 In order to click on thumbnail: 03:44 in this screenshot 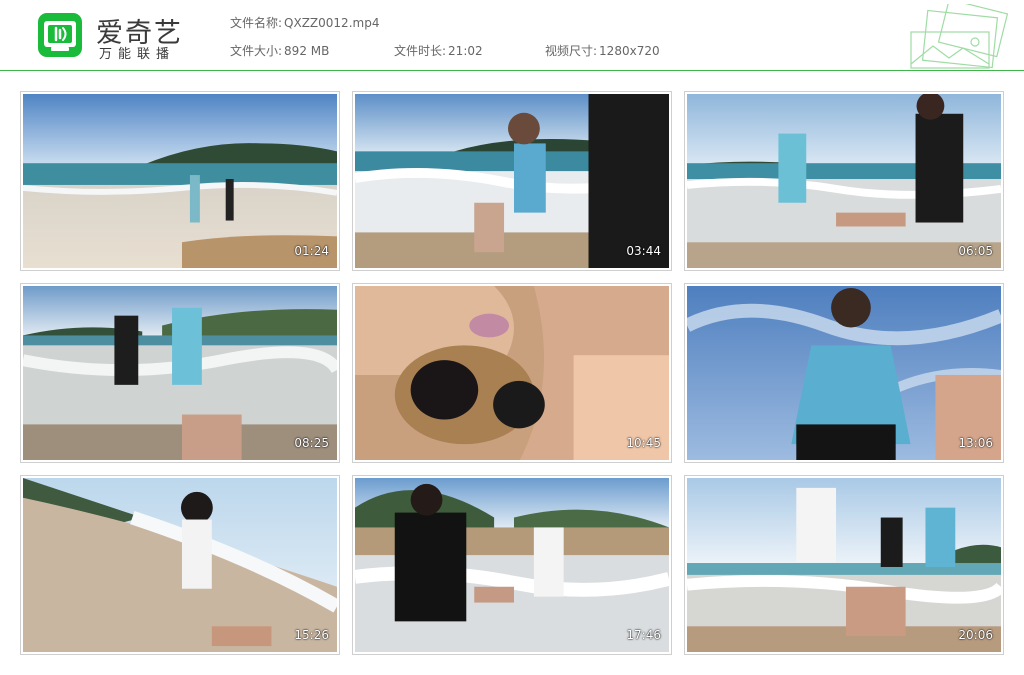, I will do `click(512, 181)`.